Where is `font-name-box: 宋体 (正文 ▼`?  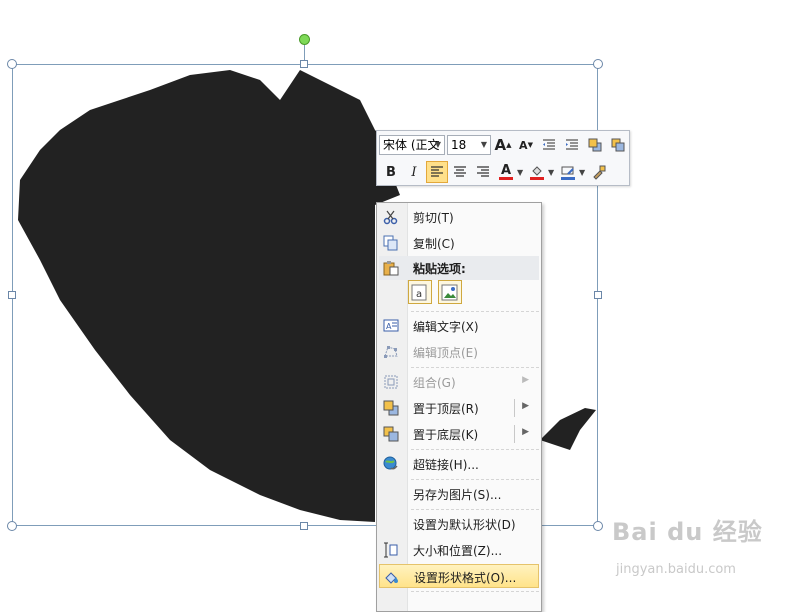 font-name-box: 宋体 (正文 ▼ is located at coordinates (412, 145).